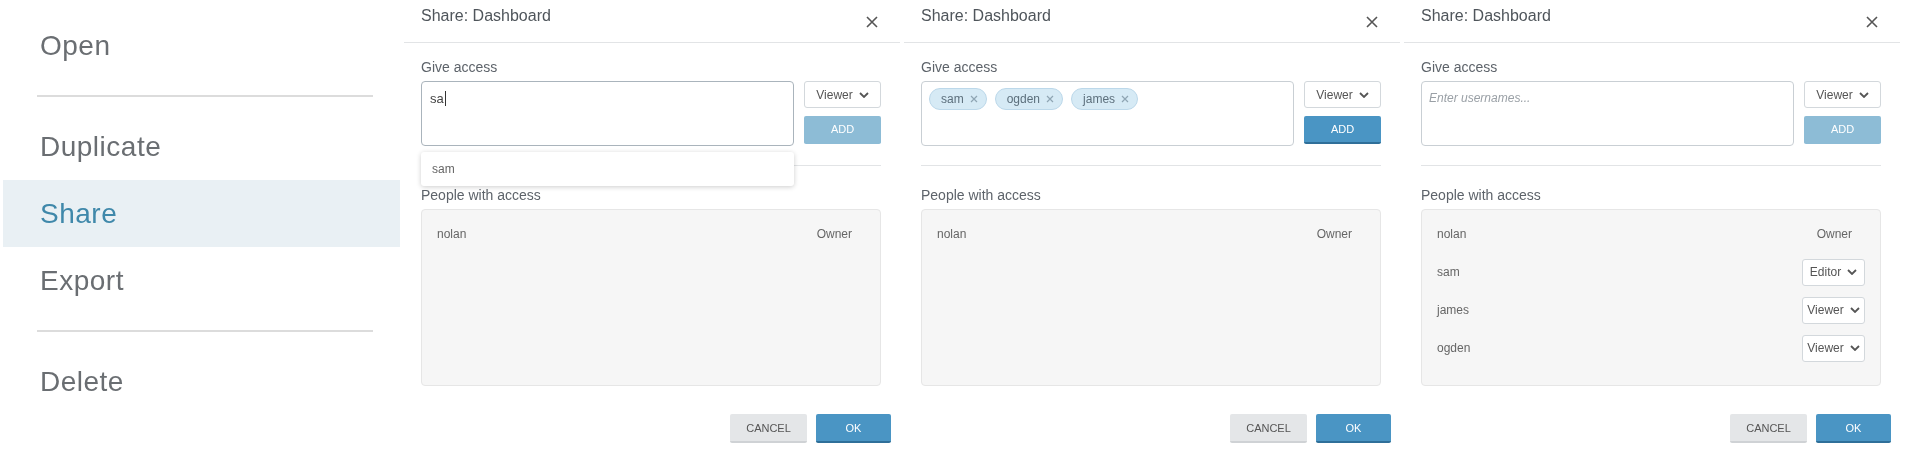  Describe the element at coordinates (1833, 272) in the screenshot. I see `role-dropdown: Editor` at that location.